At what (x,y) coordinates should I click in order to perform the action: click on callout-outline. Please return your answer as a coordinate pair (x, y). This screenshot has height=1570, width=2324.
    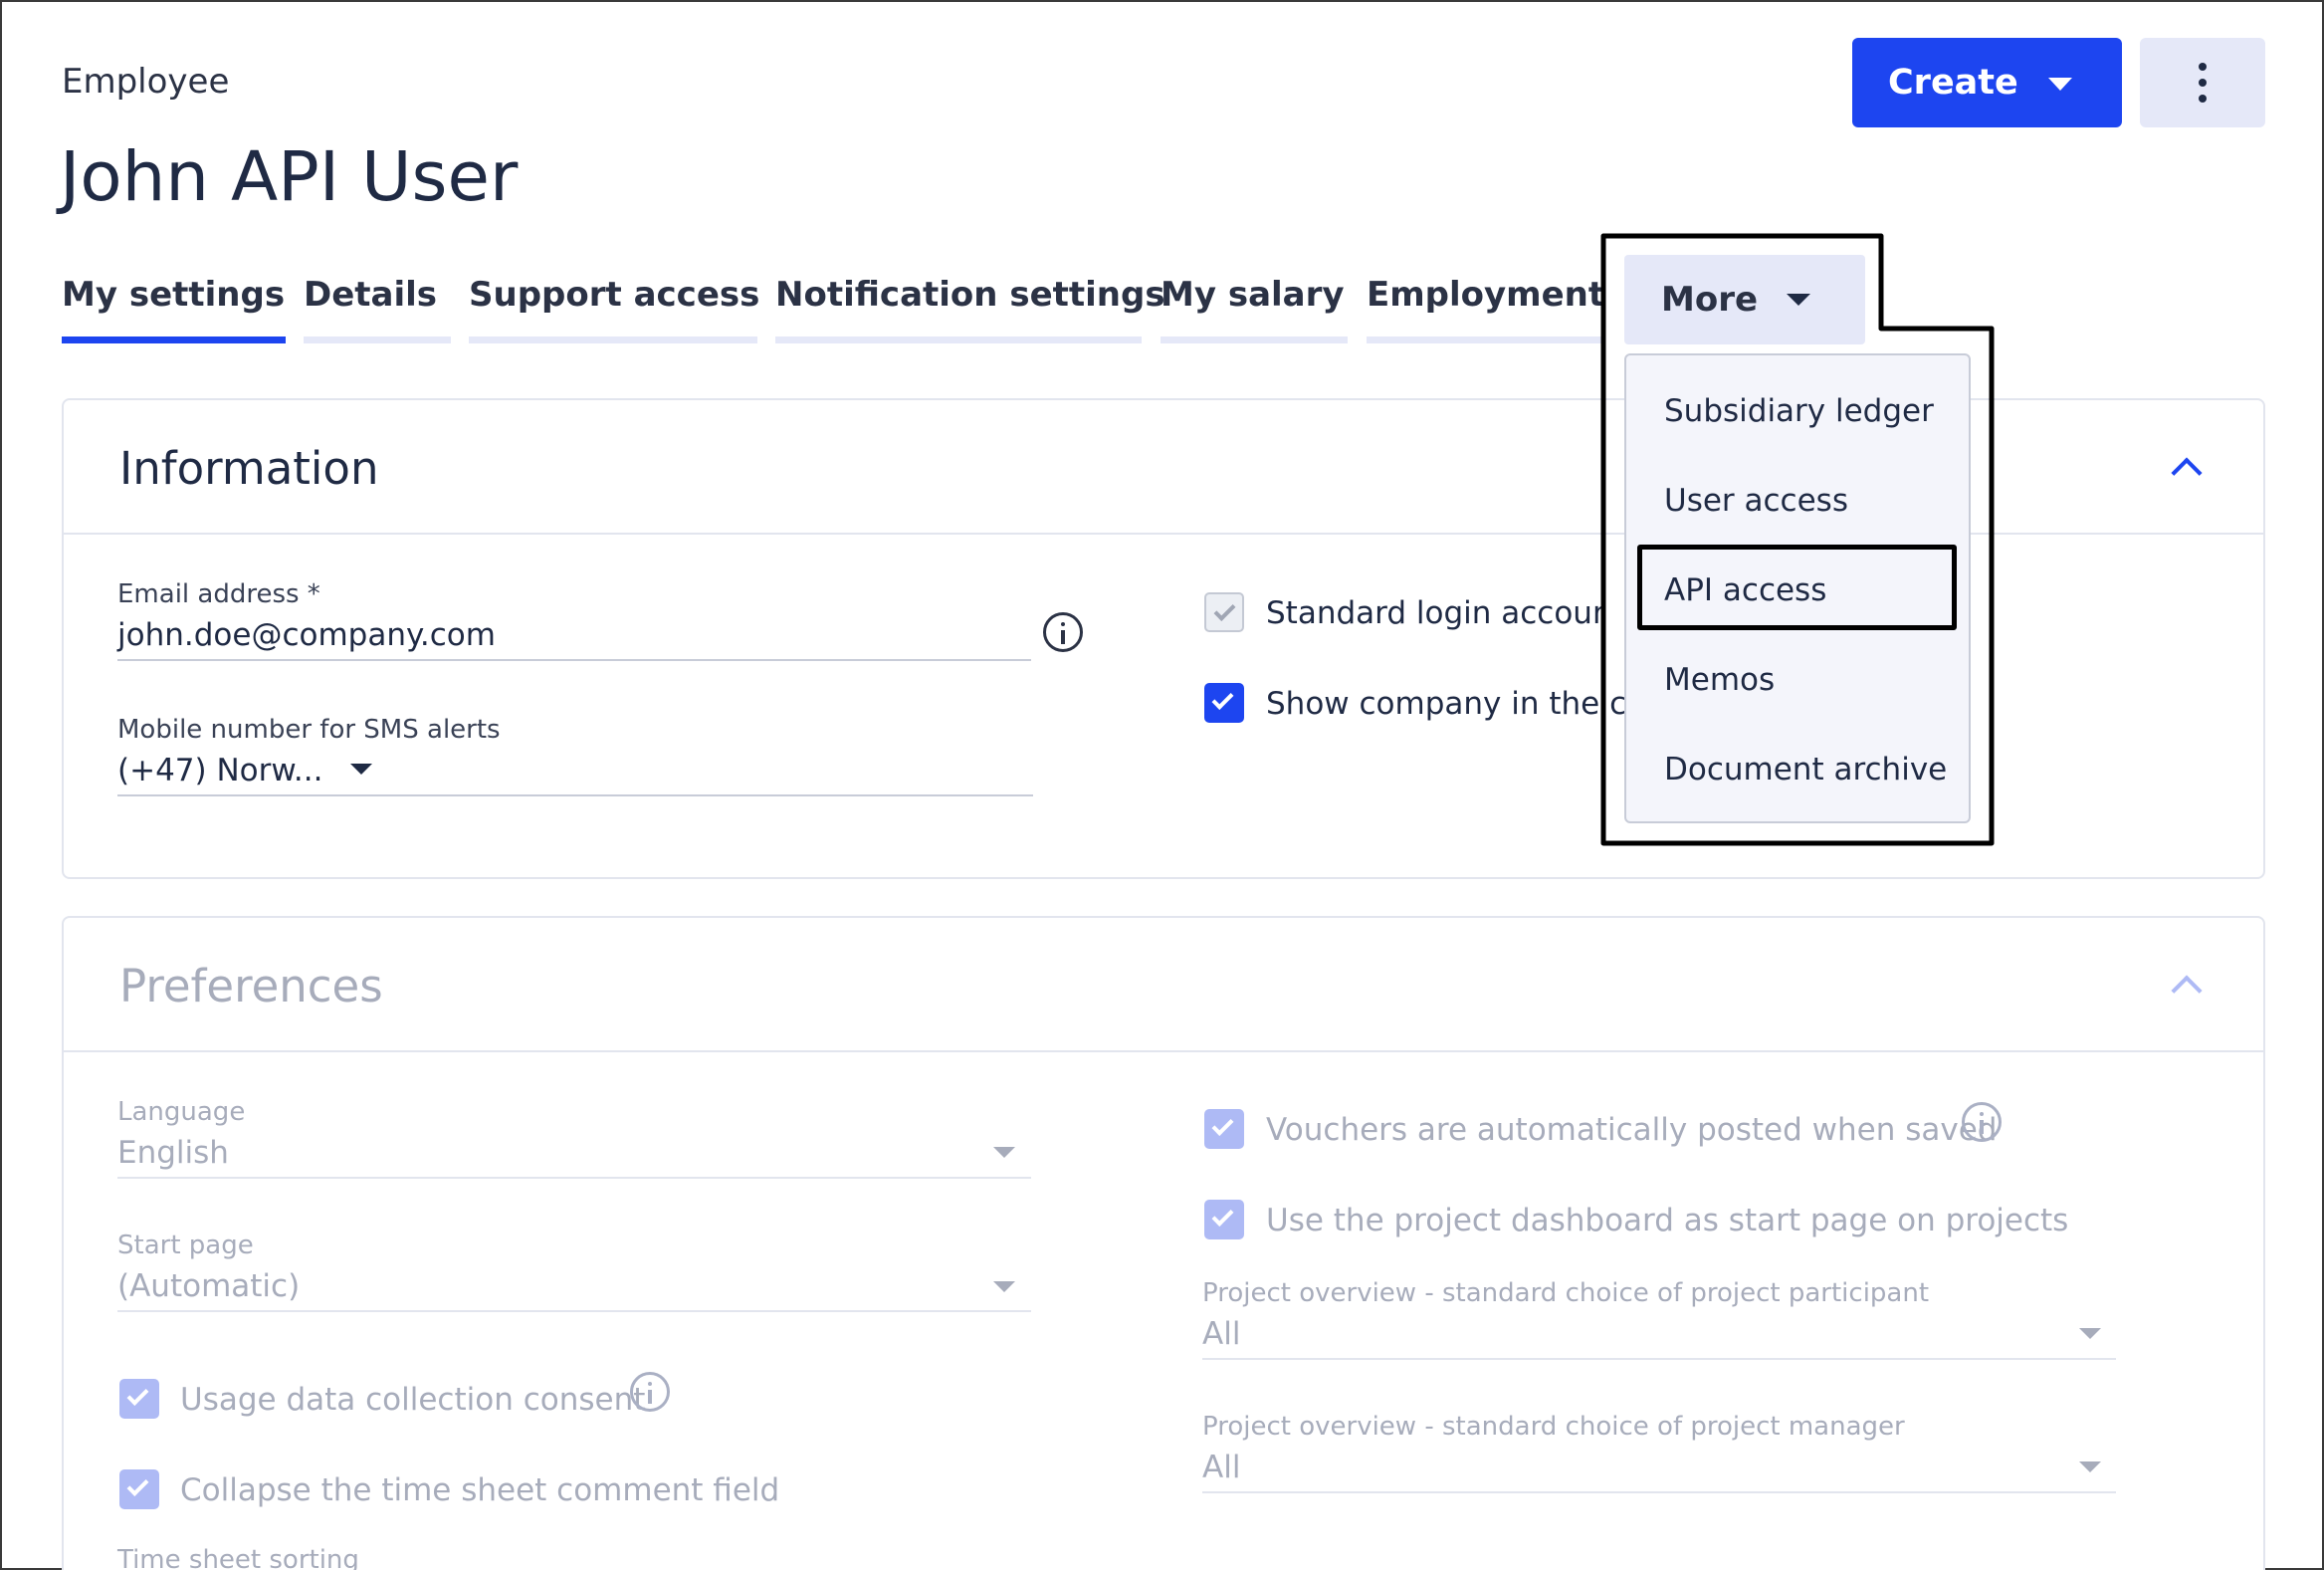
    Looking at the image, I should click on (1797, 539).